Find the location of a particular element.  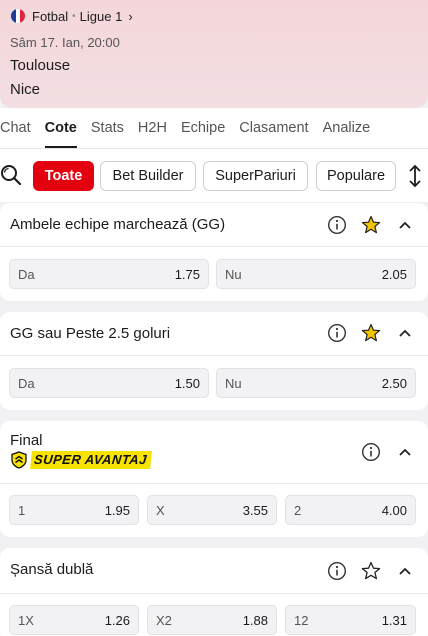

match-date: Sâm 17. Ian, 20:00 is located at coordinates (65, 42).